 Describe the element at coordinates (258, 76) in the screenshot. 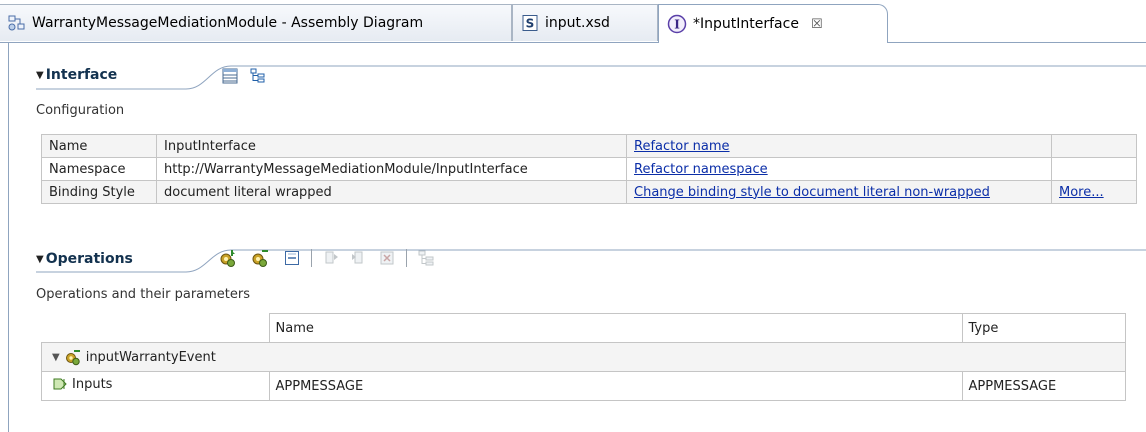

I see `tree-view-icon` at that location.